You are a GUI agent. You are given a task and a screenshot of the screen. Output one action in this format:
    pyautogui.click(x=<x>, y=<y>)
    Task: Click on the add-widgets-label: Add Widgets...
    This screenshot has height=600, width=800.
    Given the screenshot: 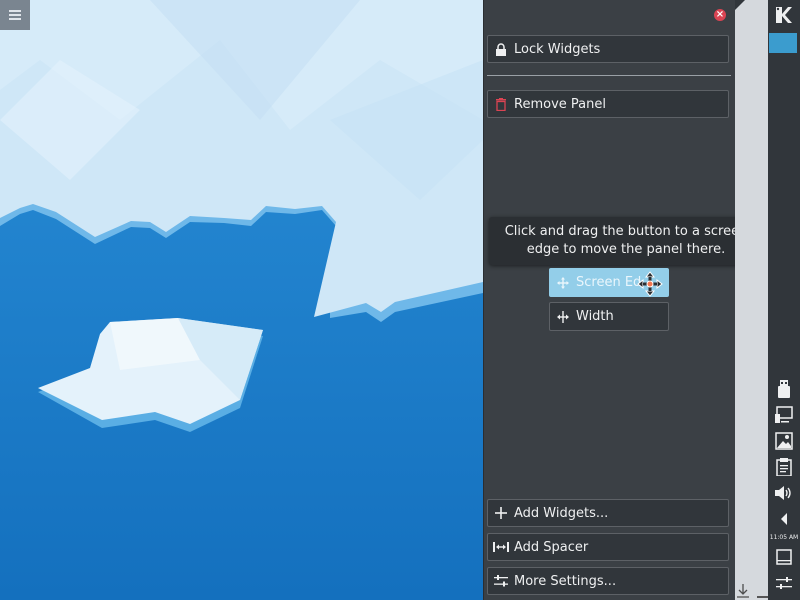 What is the action you would take?
    pyautogui.click(x=561, y=513)
    